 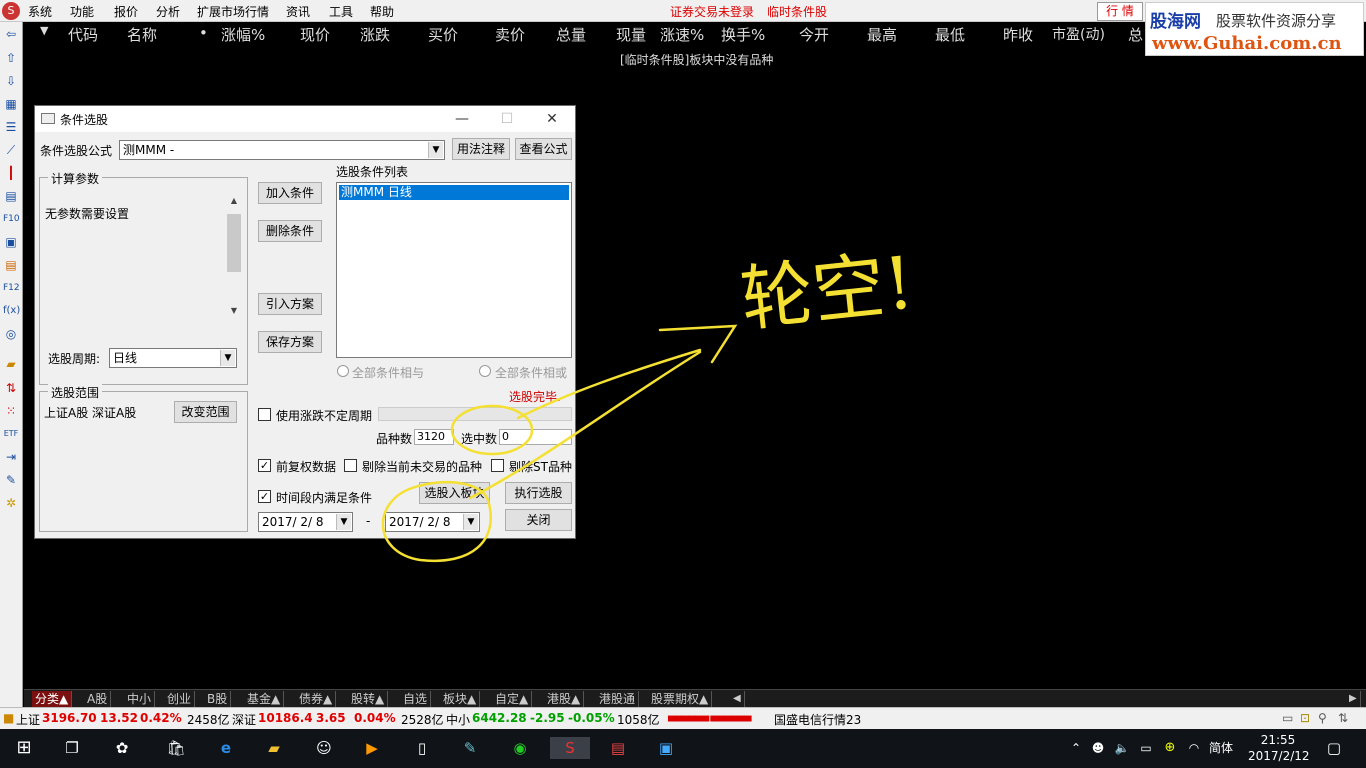 I want to click on ime-indicator: 简体, so click(x=1221, y=748).